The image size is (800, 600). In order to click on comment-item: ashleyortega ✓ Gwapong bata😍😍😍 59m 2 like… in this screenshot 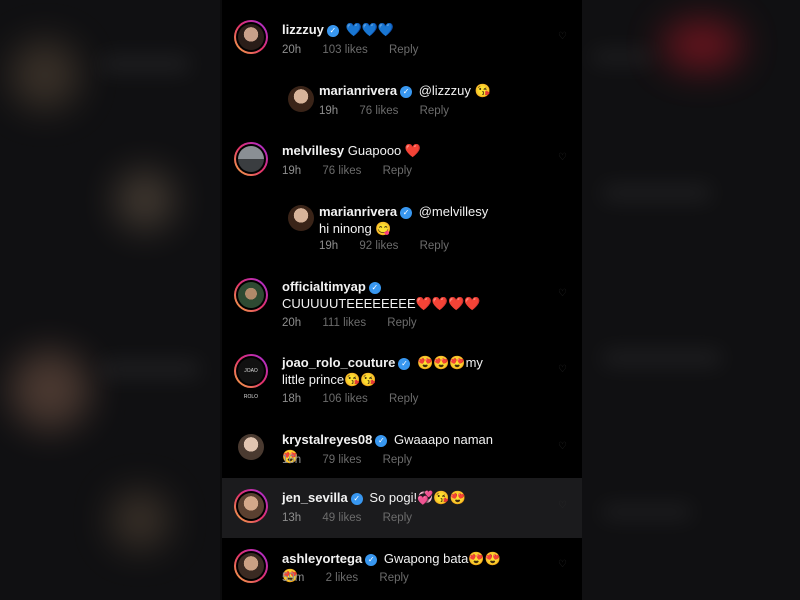, I will do `click(402, 572)`.